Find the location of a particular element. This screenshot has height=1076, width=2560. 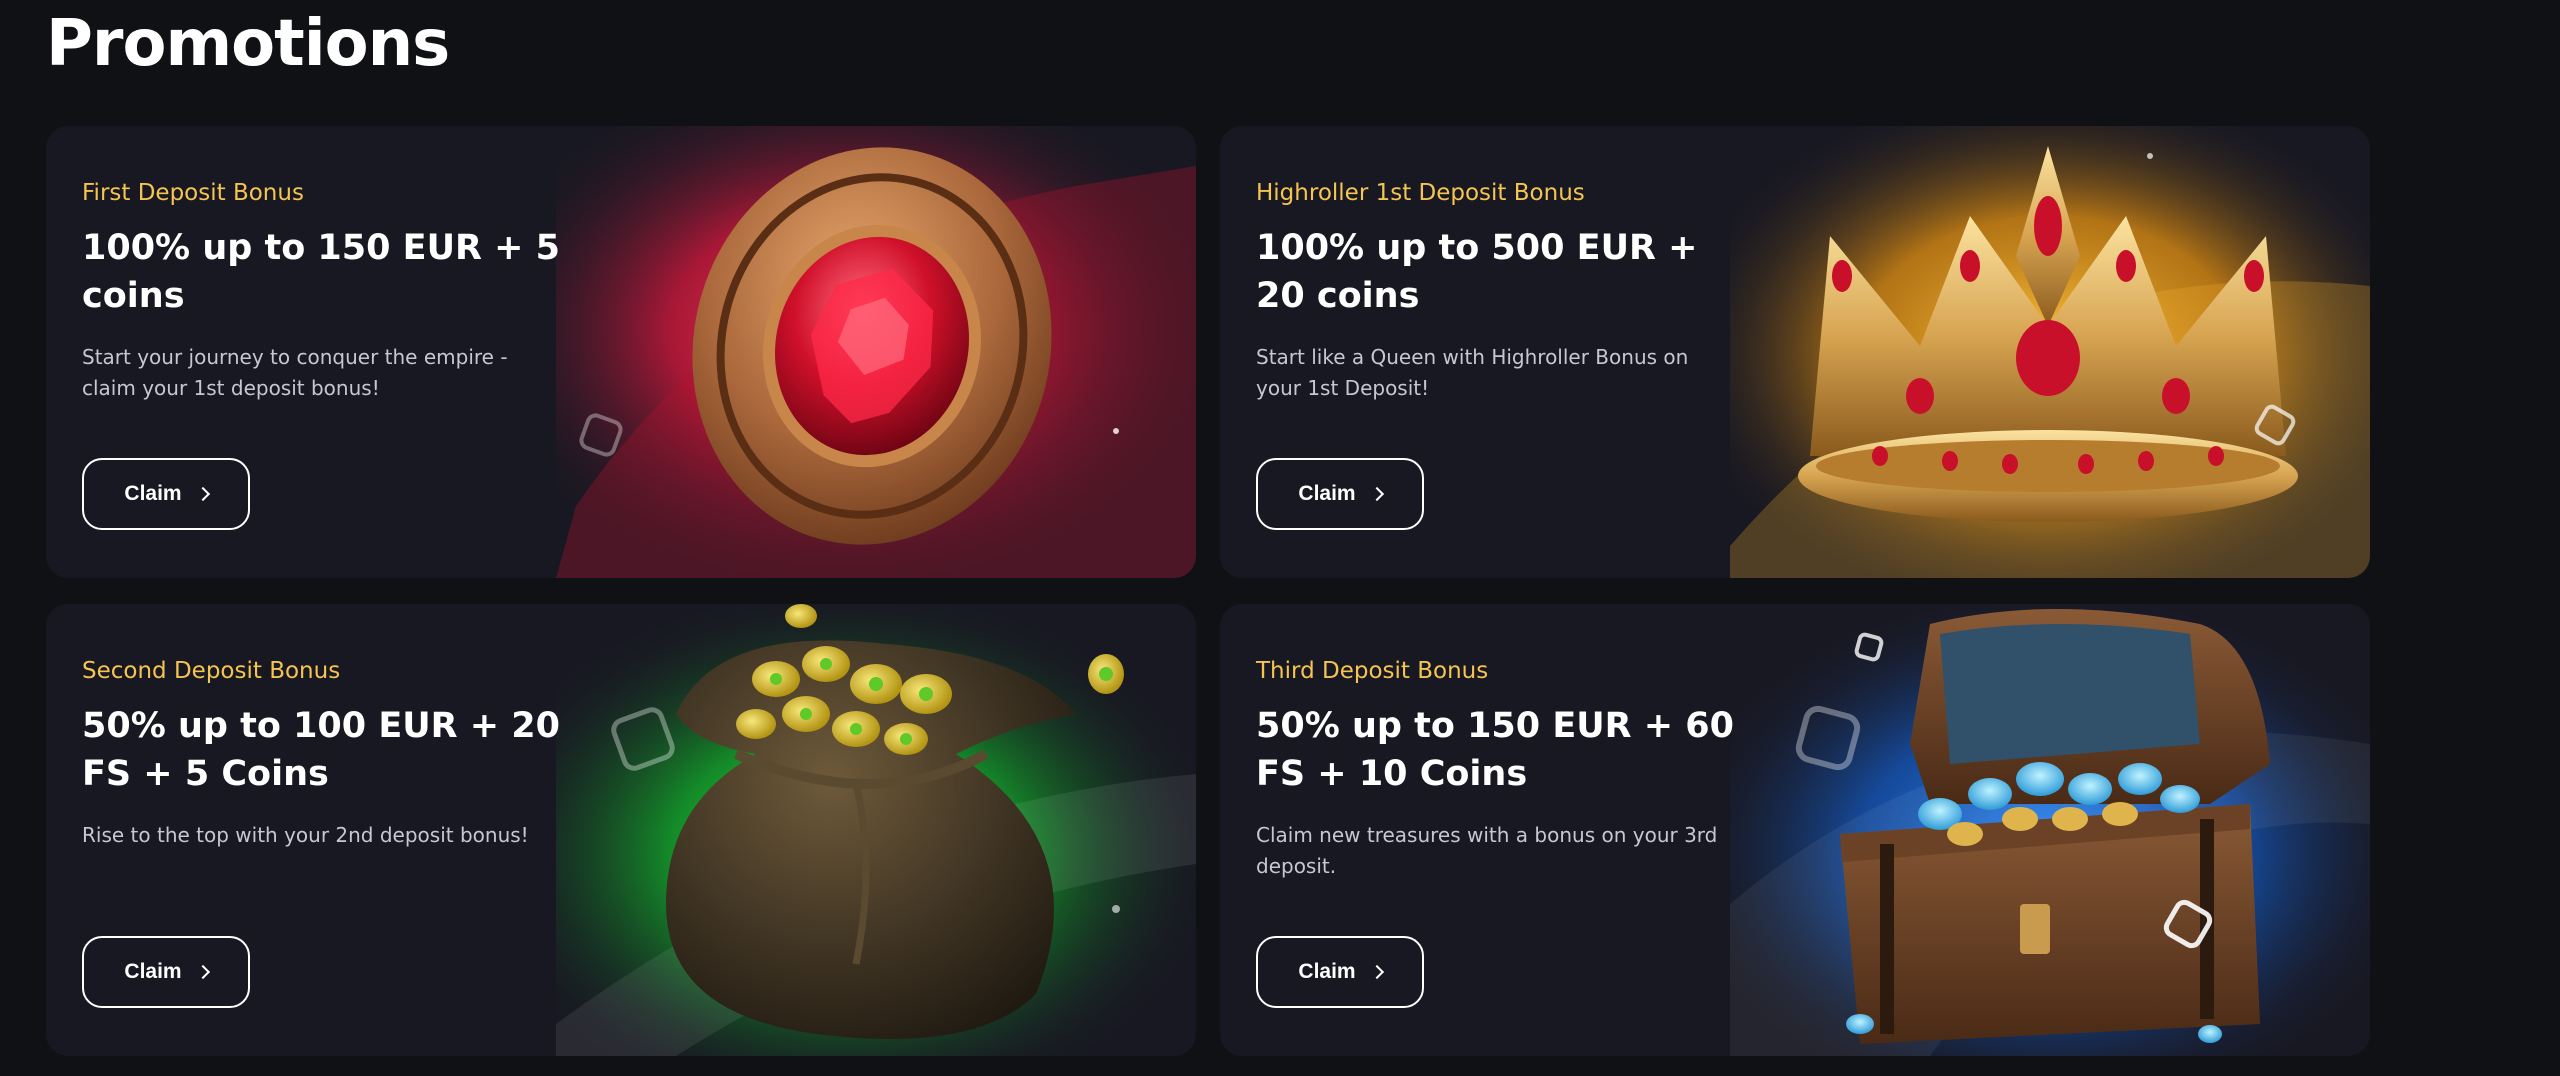

promo-label: Highroller 1st Deposit Bonus is located at coordinates (1420, 193).